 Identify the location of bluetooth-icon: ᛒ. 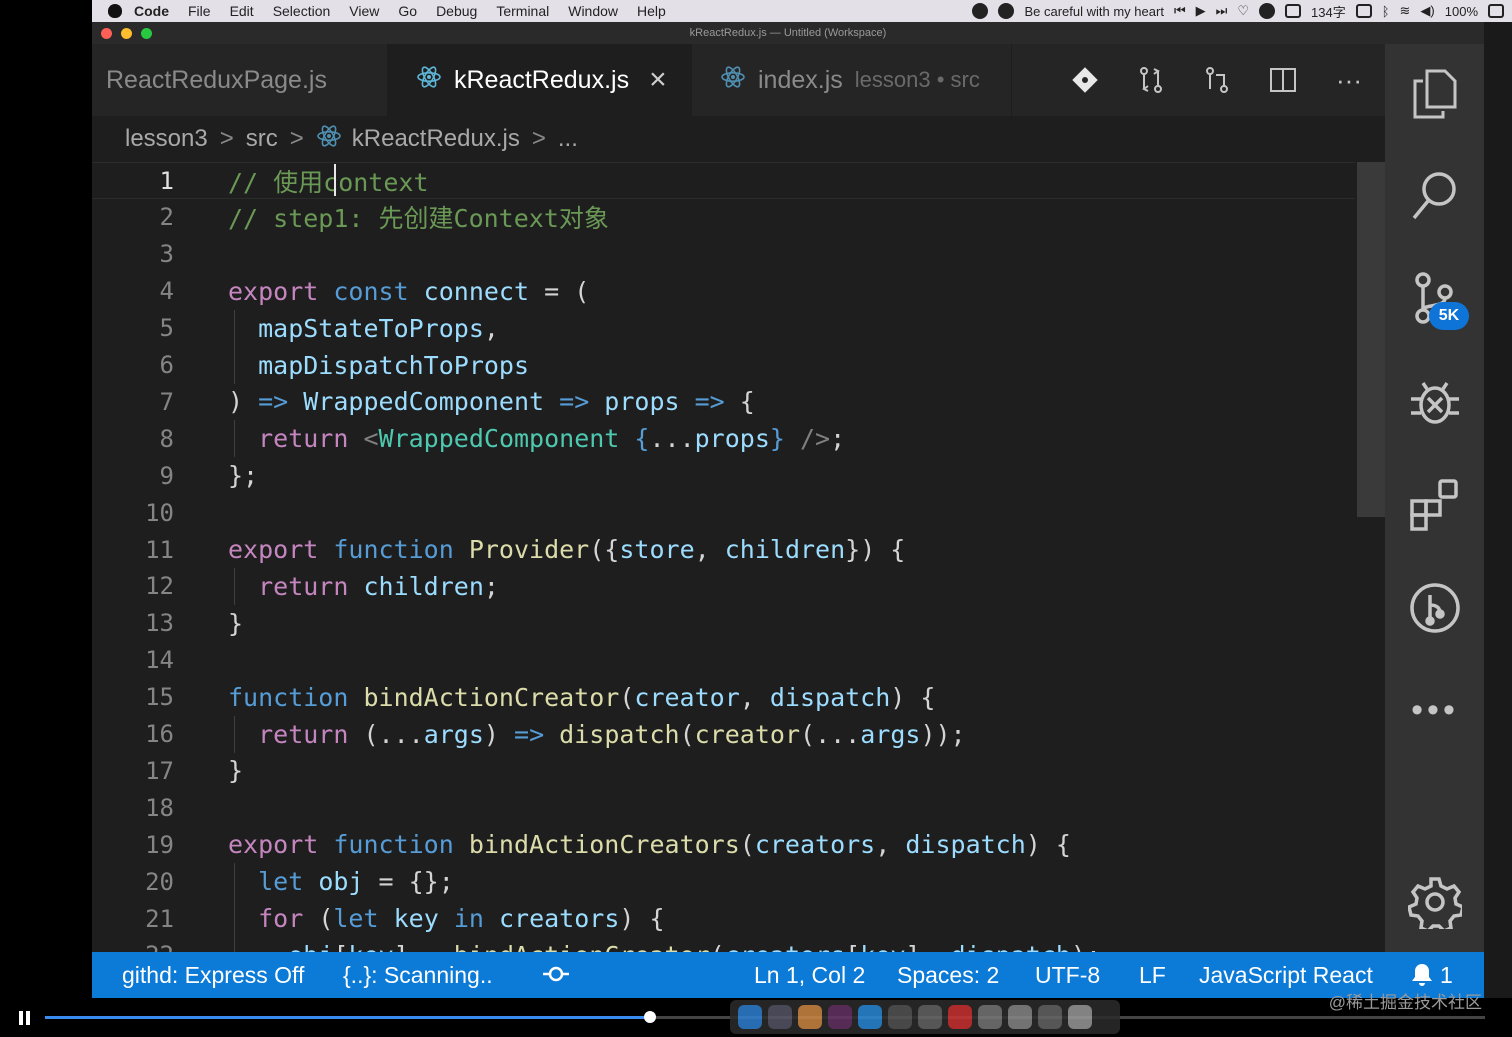
(1386, 11).